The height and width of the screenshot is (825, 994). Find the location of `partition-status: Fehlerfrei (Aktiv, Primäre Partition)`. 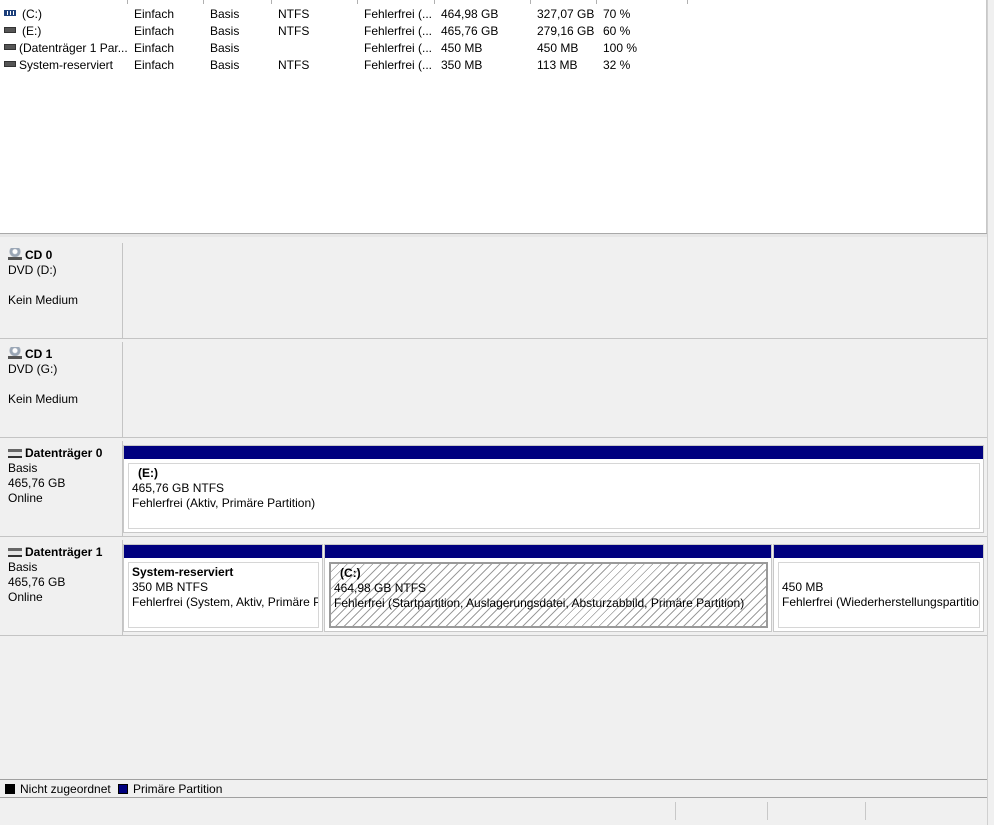

partition-status: Fehlerfrei (Aktiv, Primäre Partition) is located at coordinates (224, 503).